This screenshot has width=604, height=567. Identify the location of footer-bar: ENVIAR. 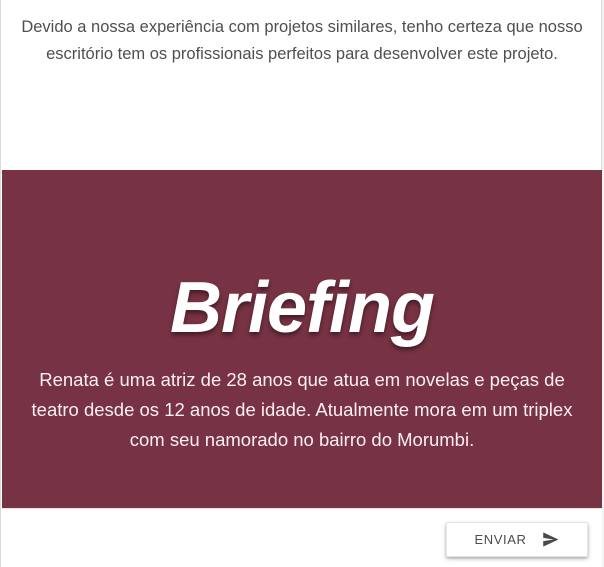
(302, 537).